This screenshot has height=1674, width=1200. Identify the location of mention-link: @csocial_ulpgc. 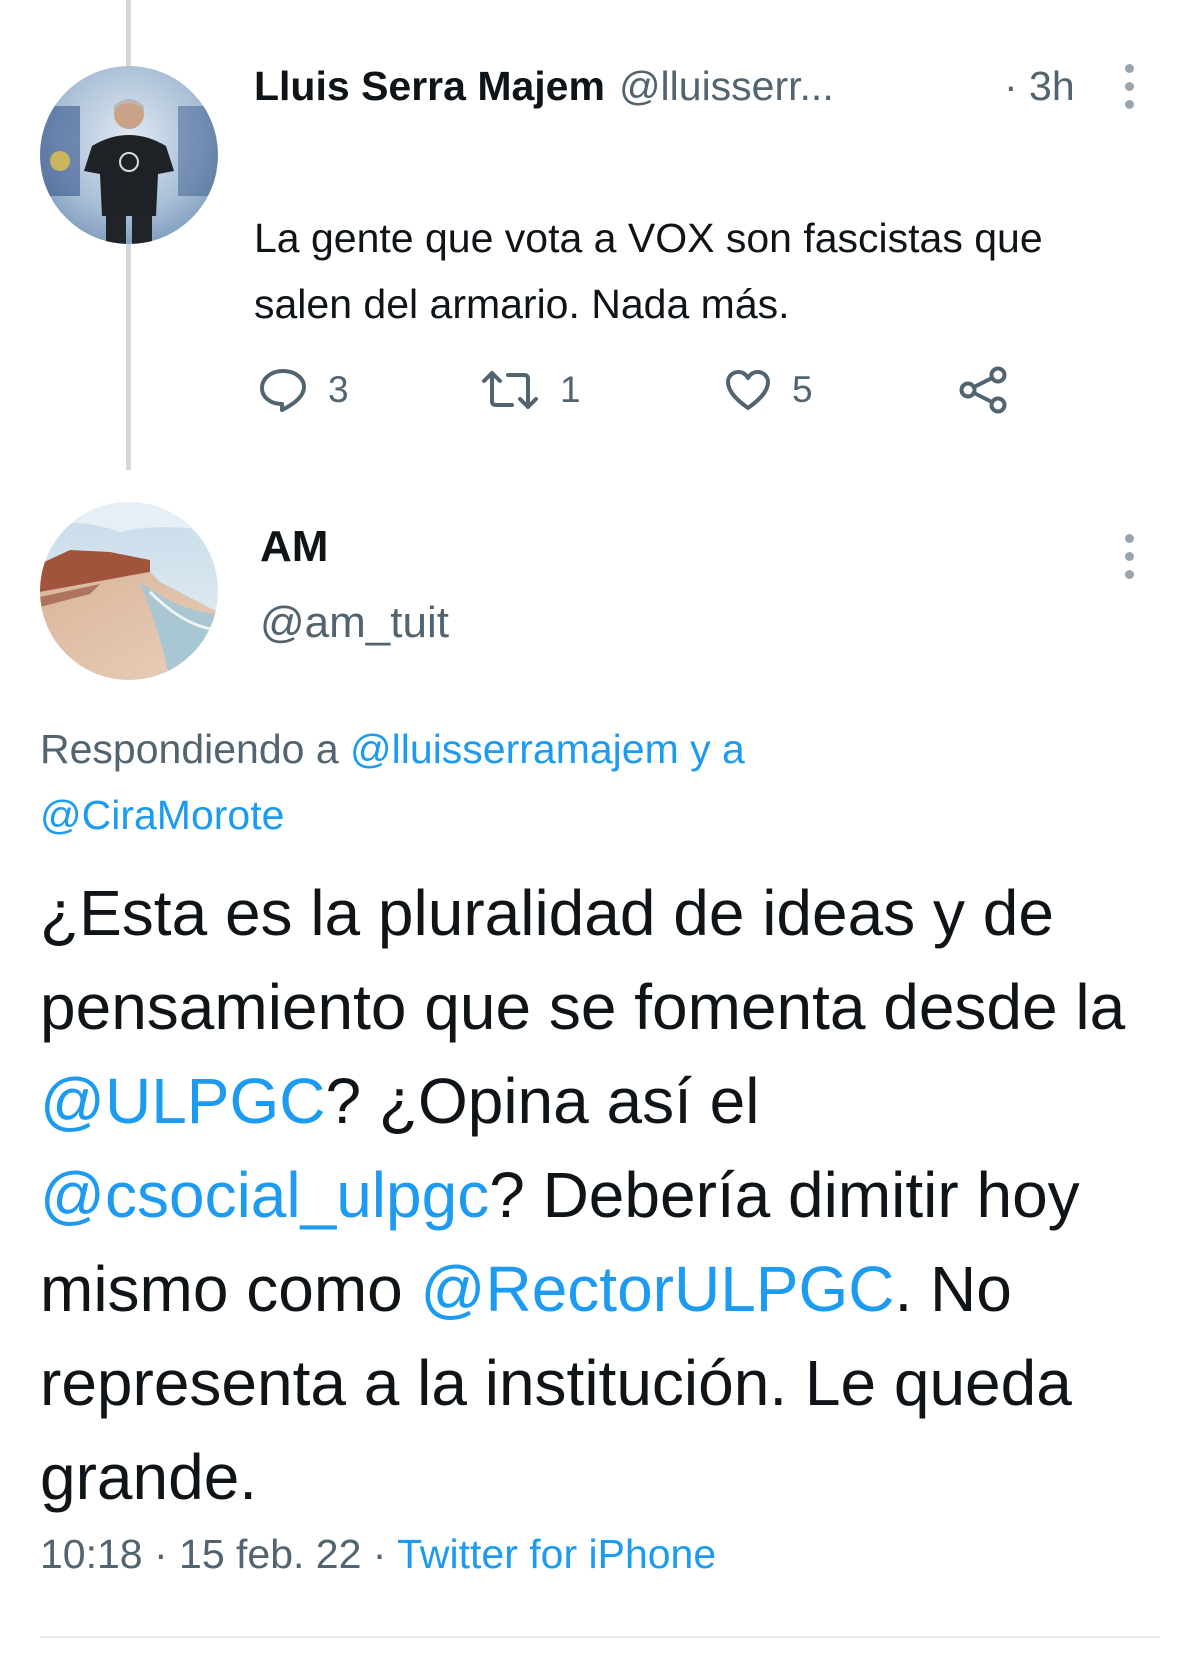
(264, 1195).